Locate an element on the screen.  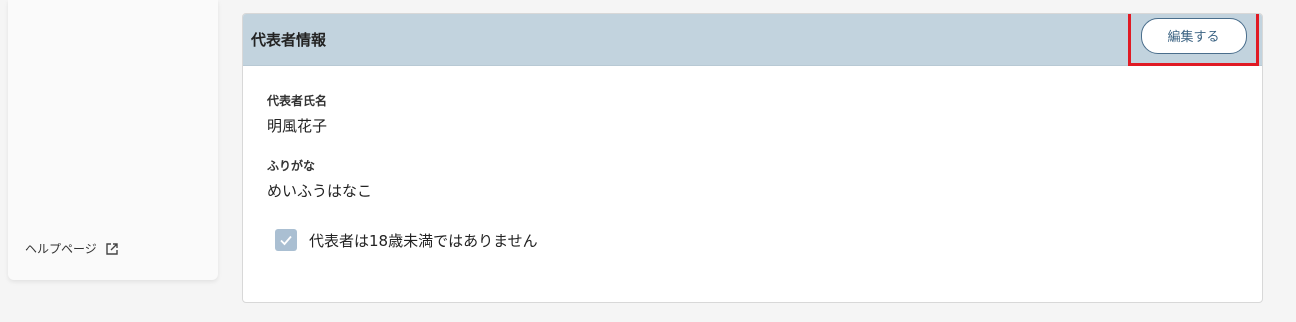
field-label: 代表者氏名 is located at coordinates (297, 101).